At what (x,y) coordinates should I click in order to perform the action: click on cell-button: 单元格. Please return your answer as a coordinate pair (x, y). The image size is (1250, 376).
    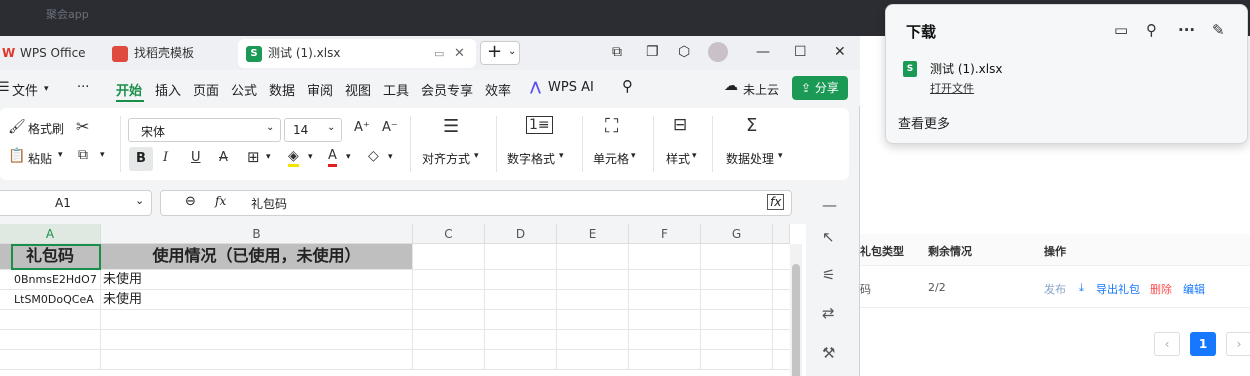
    Looking at the image, I should click on (611, 158).